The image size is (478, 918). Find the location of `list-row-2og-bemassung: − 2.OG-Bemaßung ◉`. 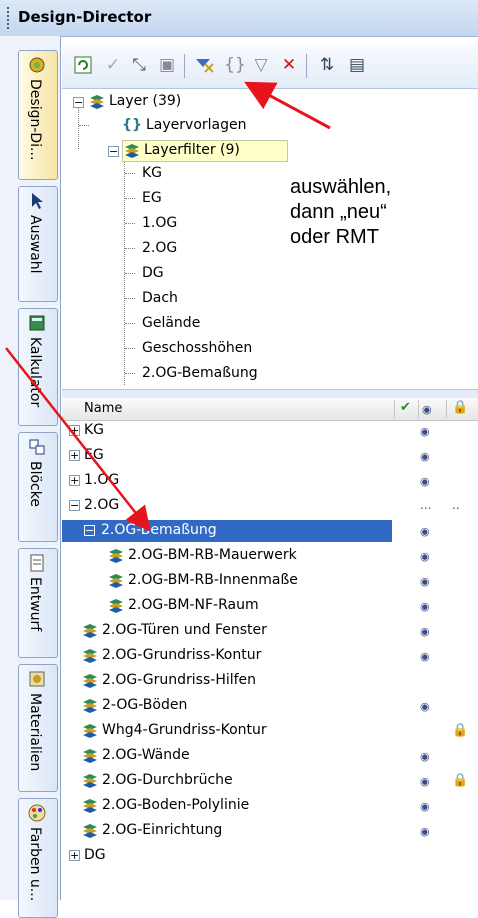

list-row-2og-bemassung: − 2.OG-Bemaßung ◉ is located at coordinates (270, 531).